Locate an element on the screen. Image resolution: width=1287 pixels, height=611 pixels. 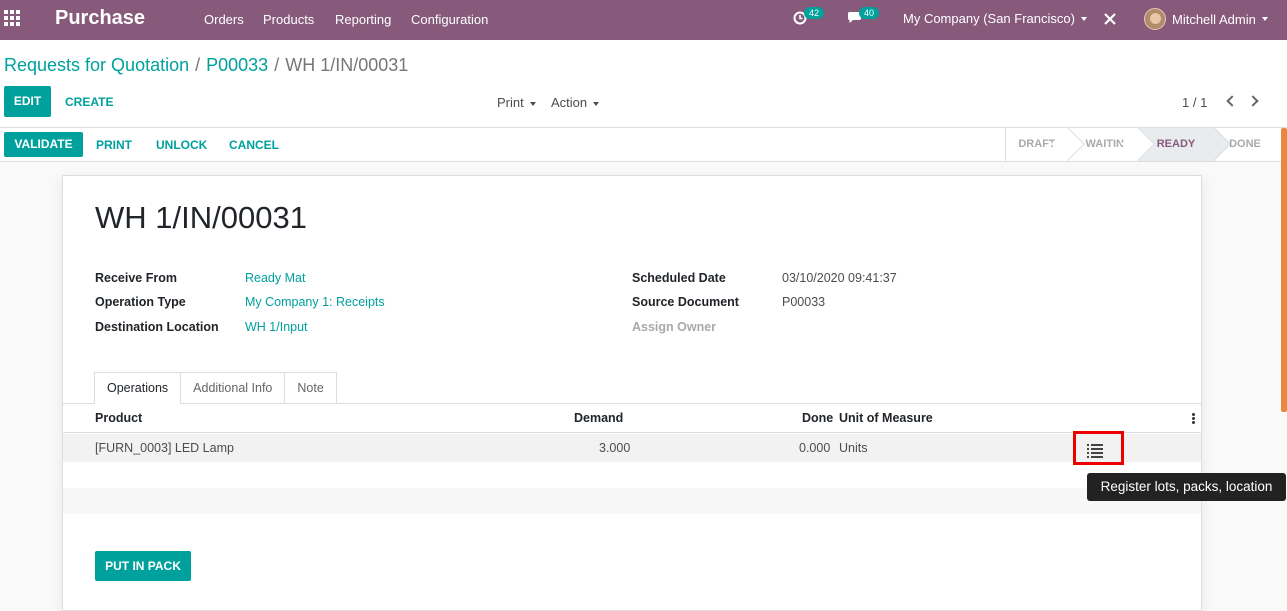
cell-demand: 3.000 is located at coordinates (615, 448).